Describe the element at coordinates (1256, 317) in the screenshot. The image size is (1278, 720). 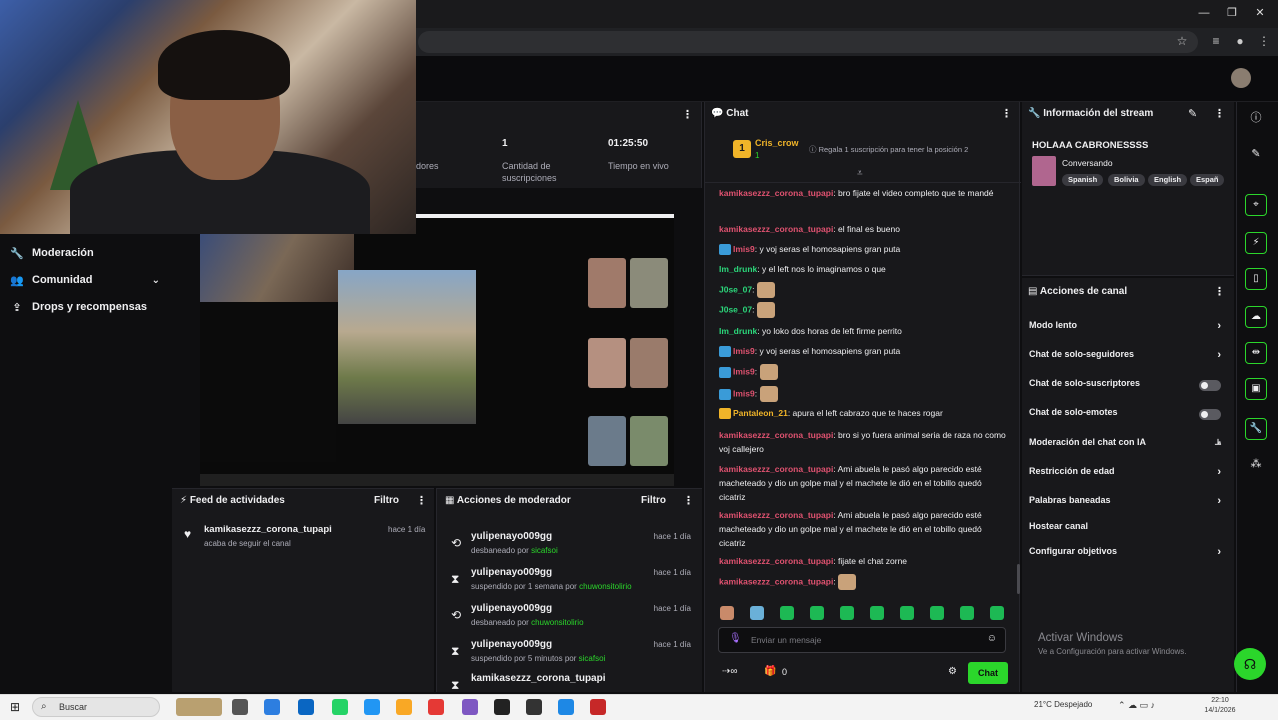
I see `chat-bubble-icon: ☁` at that location.